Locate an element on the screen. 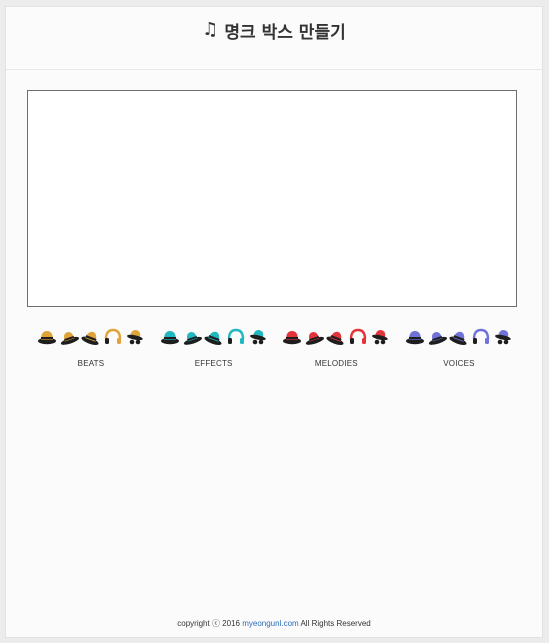 The height and width of the screenshot is (643, 549). group-label-voices: VOICES is located at coordinates (459, 363).